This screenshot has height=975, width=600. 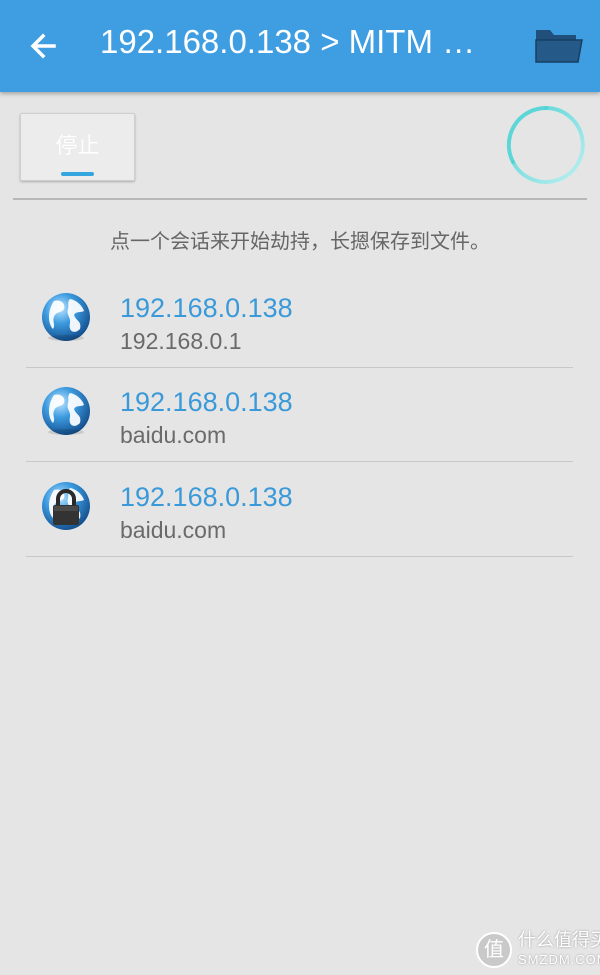 What do you see at coordinates (43, 46) in the screenshot?
I see `arrow-left-icon` at bounding box center [43, 46].